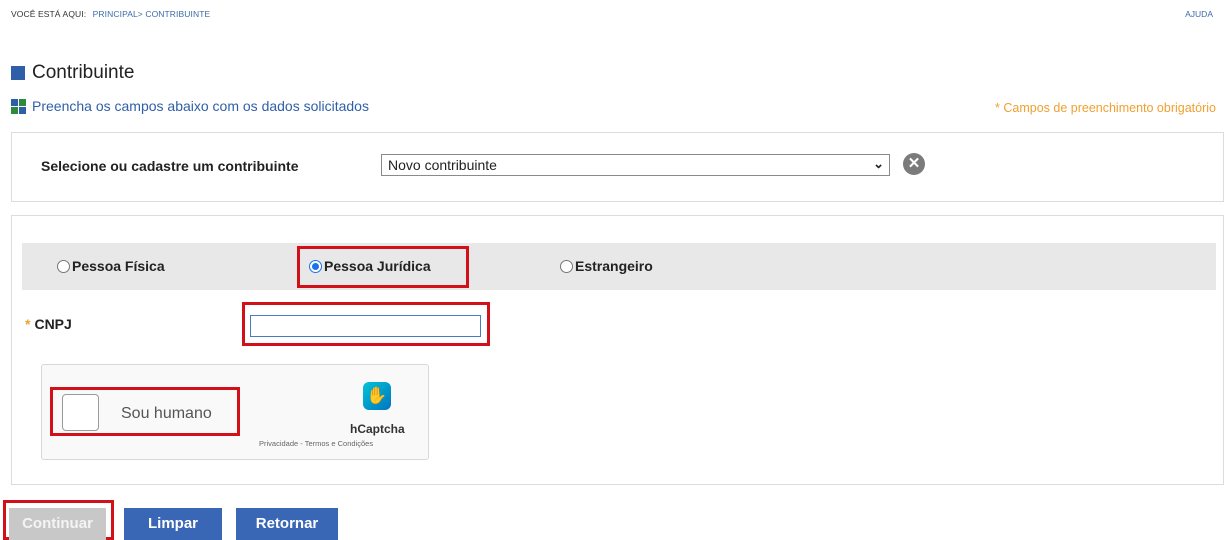  I want to click on taxpayer-select-label: Selecione ou cadastre um contribuinte, so click(170, 166).